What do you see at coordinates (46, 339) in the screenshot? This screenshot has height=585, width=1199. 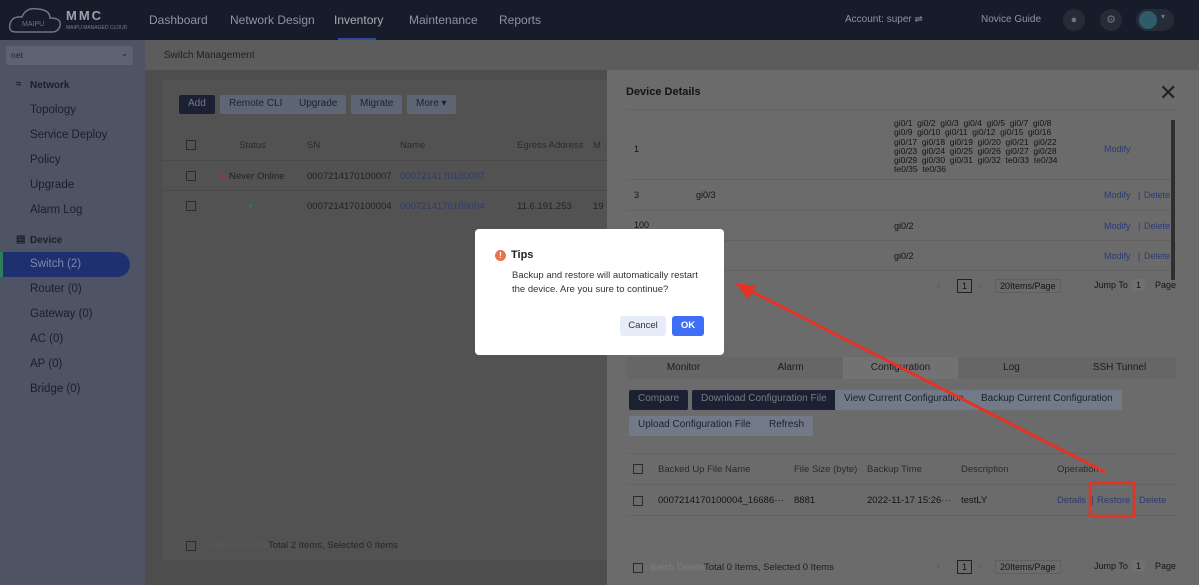 I see `sidebar-item-ac: AC (0)` at bounding box center [46, 339].